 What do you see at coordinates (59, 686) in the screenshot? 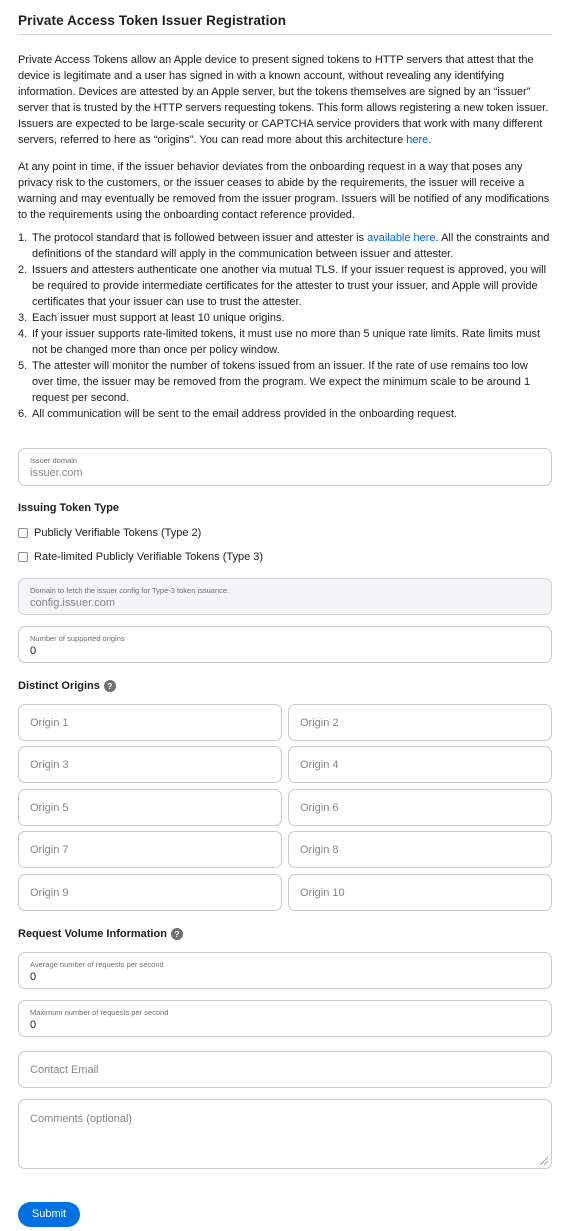
I see `distinct-origins-heading-text: Distinct Origins` at bounding box center [59, 686].